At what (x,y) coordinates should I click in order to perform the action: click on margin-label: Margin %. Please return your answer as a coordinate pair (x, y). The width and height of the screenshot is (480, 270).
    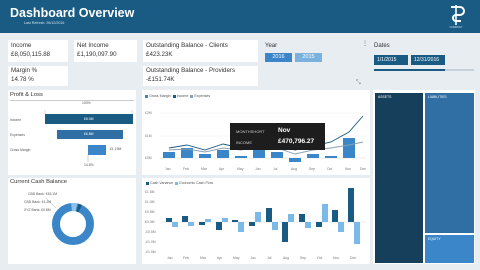
    Looking at the image, I should click on (24, 70).